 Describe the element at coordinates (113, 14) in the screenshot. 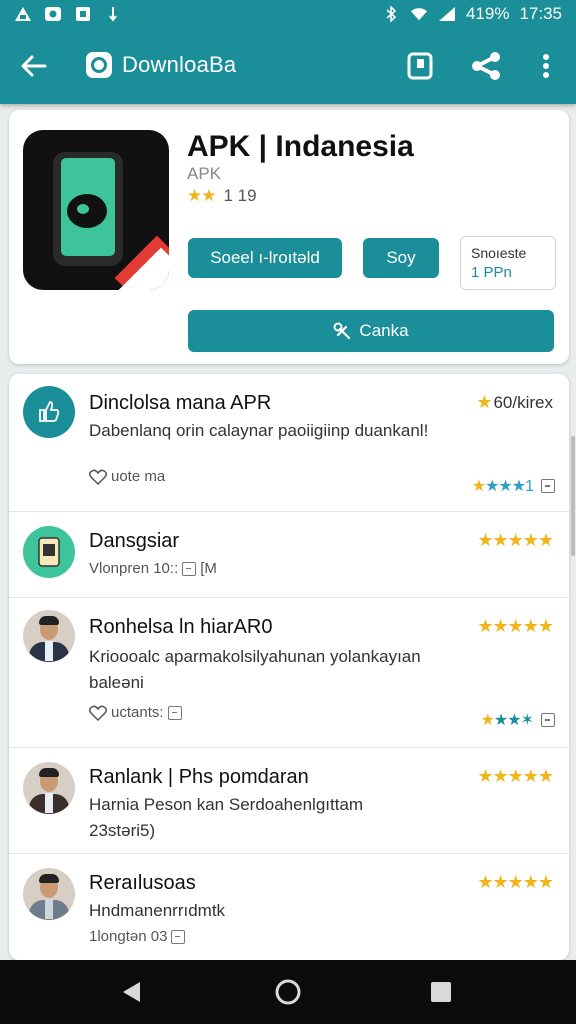

I see `download-icon` at that location.